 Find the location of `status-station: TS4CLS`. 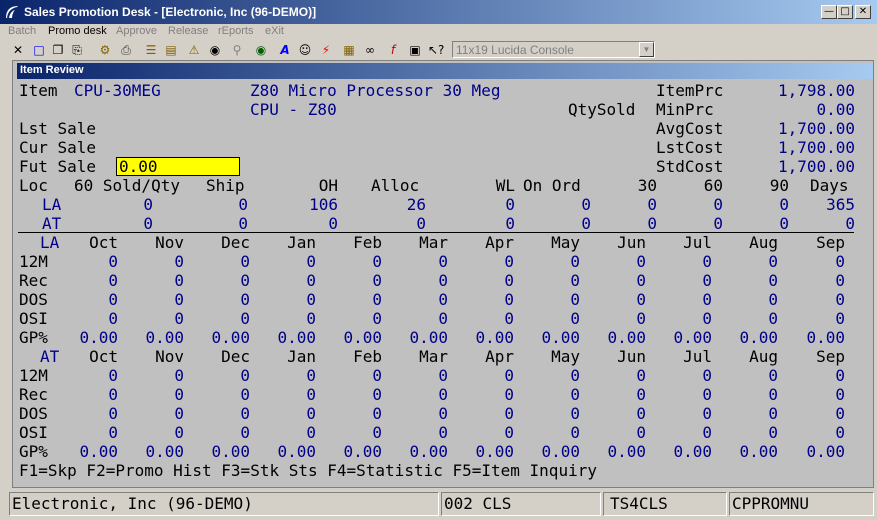

status-station: TS4CLS is located at coordinates (665, 504).